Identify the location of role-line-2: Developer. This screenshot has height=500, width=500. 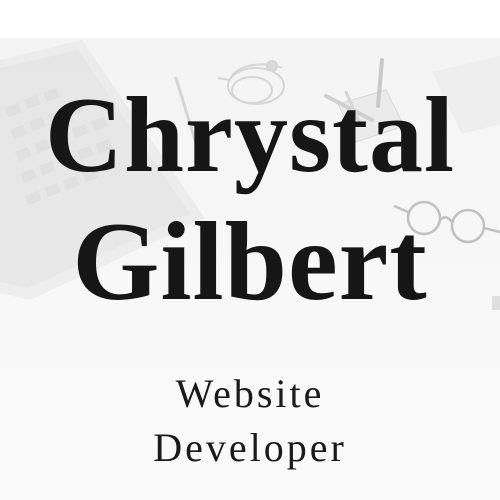
(250, 447).